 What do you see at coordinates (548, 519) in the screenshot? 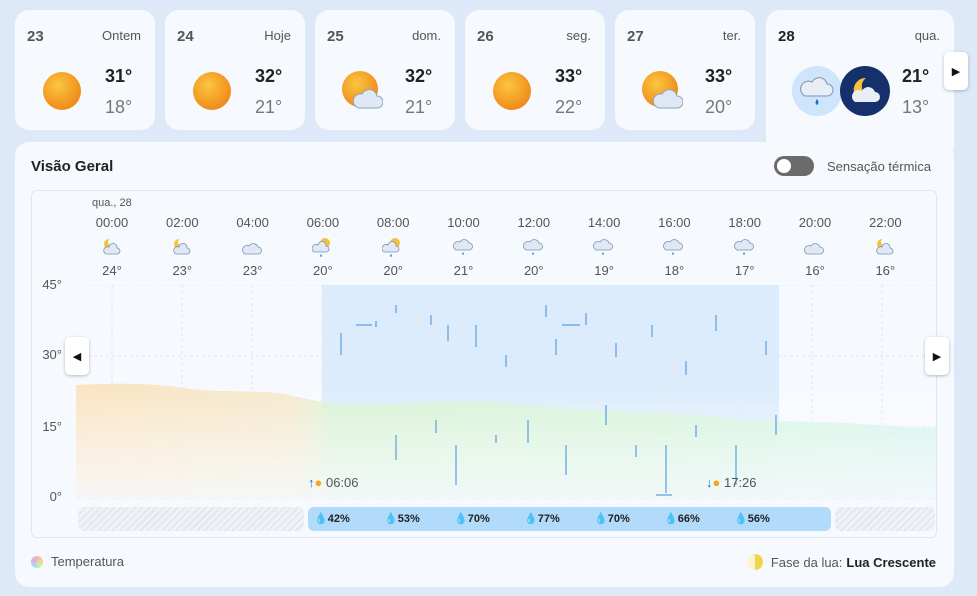
I see `humidity-percent: 77%` at bounding box center [548, 519].